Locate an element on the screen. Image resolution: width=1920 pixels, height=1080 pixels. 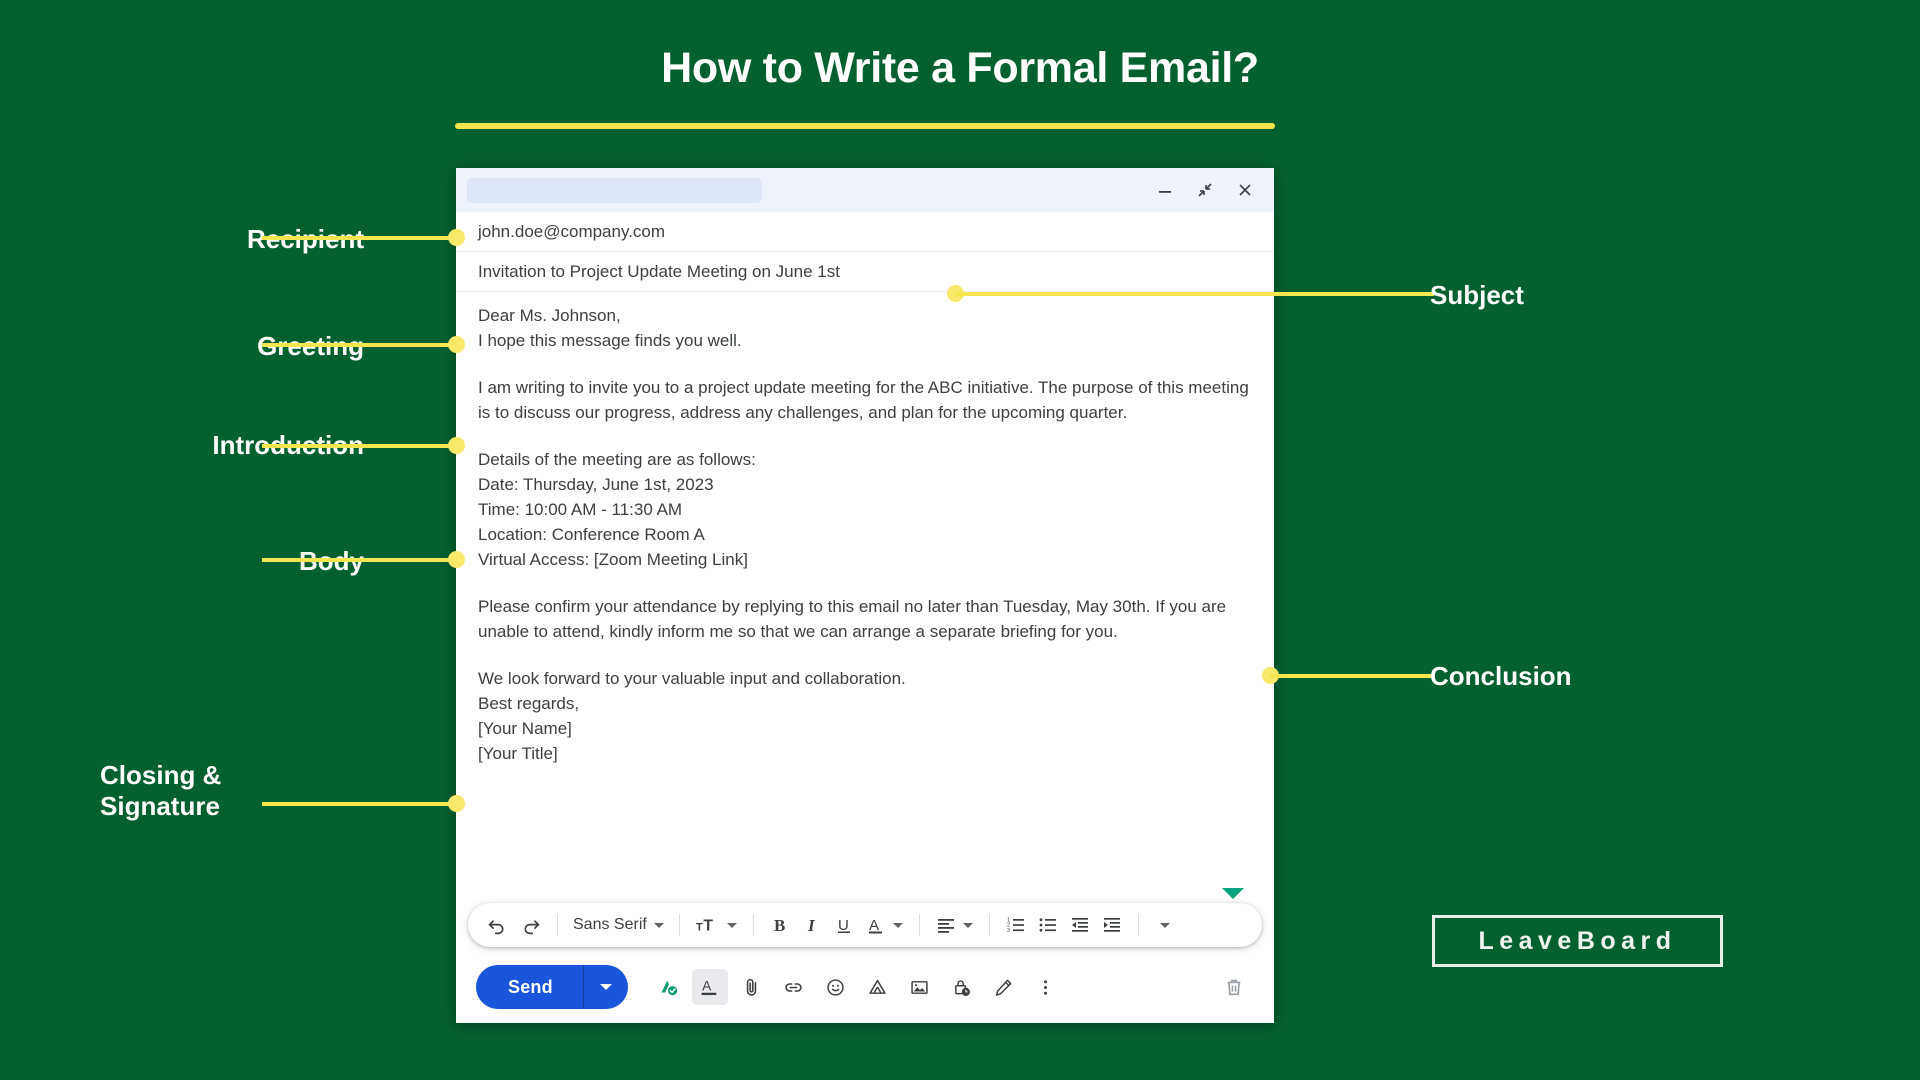
signature-name: [Your Name] is located at coordinates (525, 728).